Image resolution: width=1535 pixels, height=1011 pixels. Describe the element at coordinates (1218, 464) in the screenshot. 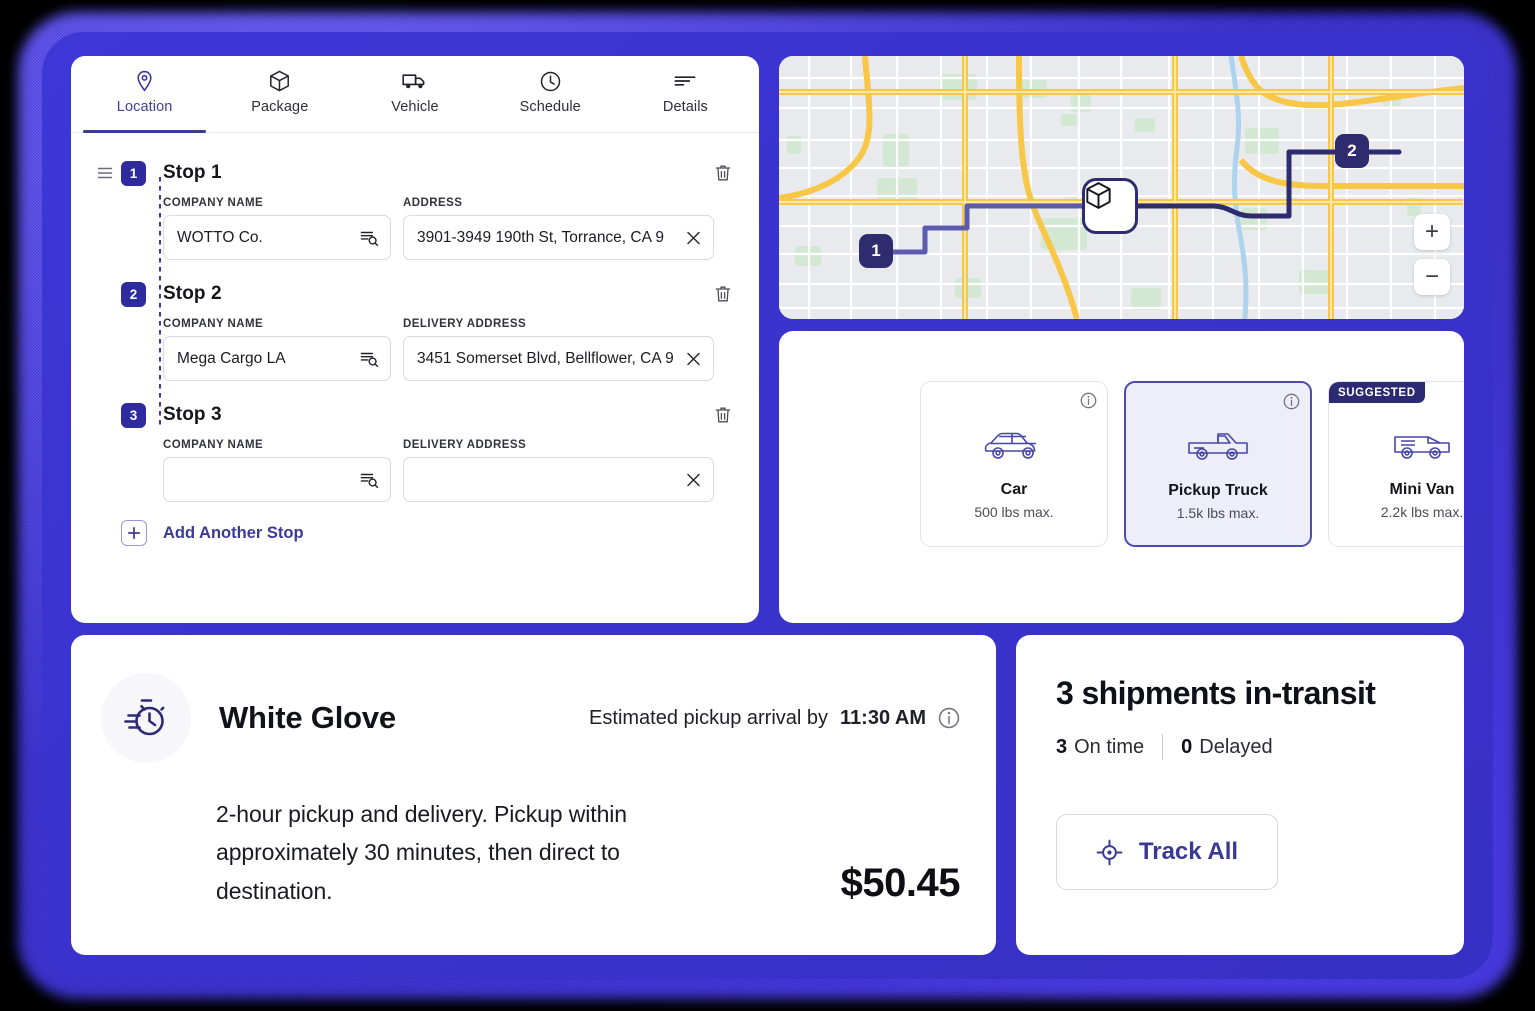

I see `vehicle-card-pickup-truck: Pickup Truck 1.5k lbs max.` at that location.